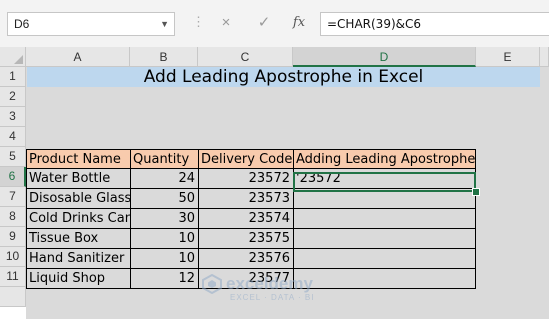  Describe the element at coordinates (544, 57) in the screenshot. I see `column-header-f` at that location.